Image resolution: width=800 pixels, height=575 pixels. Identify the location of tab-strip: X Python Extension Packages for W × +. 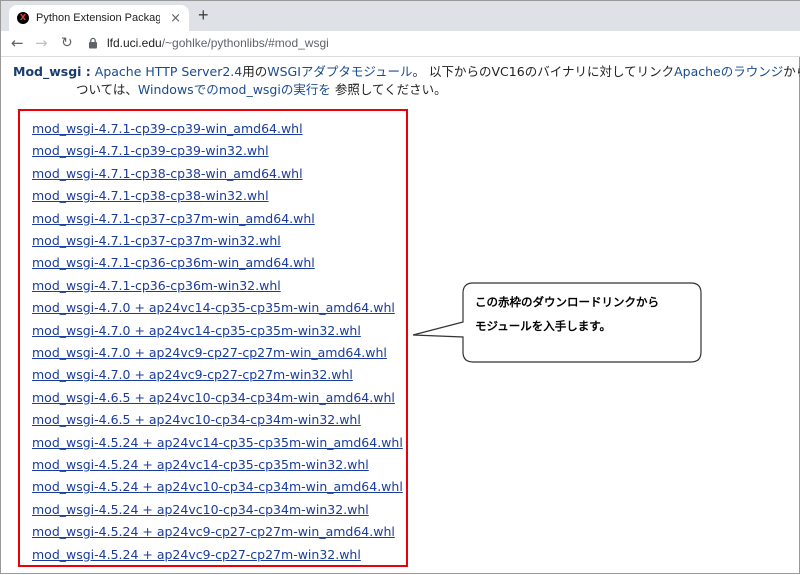
(400, 16).